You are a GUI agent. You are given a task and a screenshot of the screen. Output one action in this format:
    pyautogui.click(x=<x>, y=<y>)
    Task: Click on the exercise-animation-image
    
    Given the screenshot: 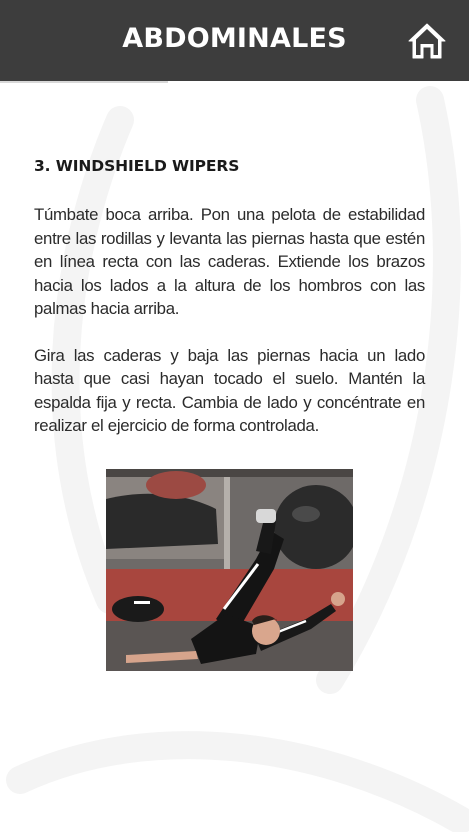 What is the action you would take?
    pyautogui.click(x=229, y=570)
    